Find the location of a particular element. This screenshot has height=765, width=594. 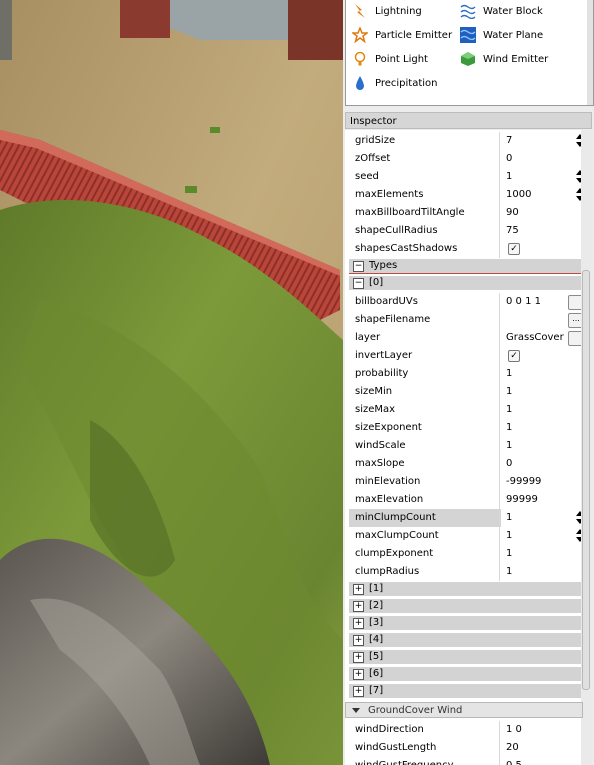

property-value-windGustFrequency: 0.5 is located at coordinates (540, 761).